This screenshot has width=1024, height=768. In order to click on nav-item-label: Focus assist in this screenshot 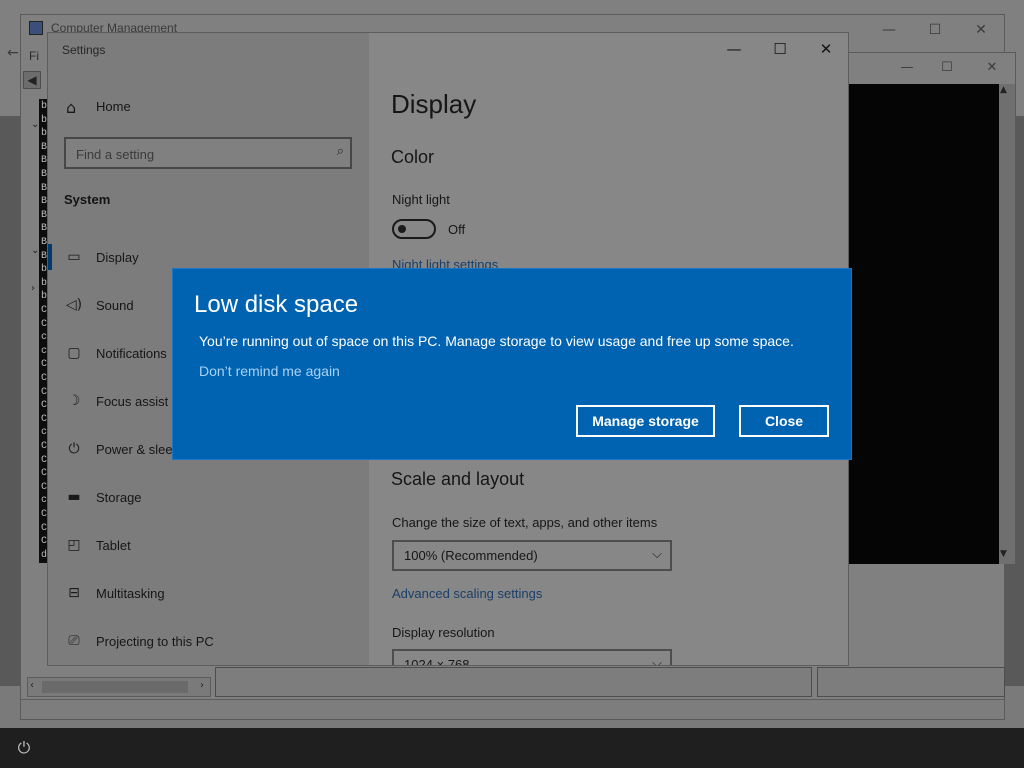, I will do `click(132, 401)`.